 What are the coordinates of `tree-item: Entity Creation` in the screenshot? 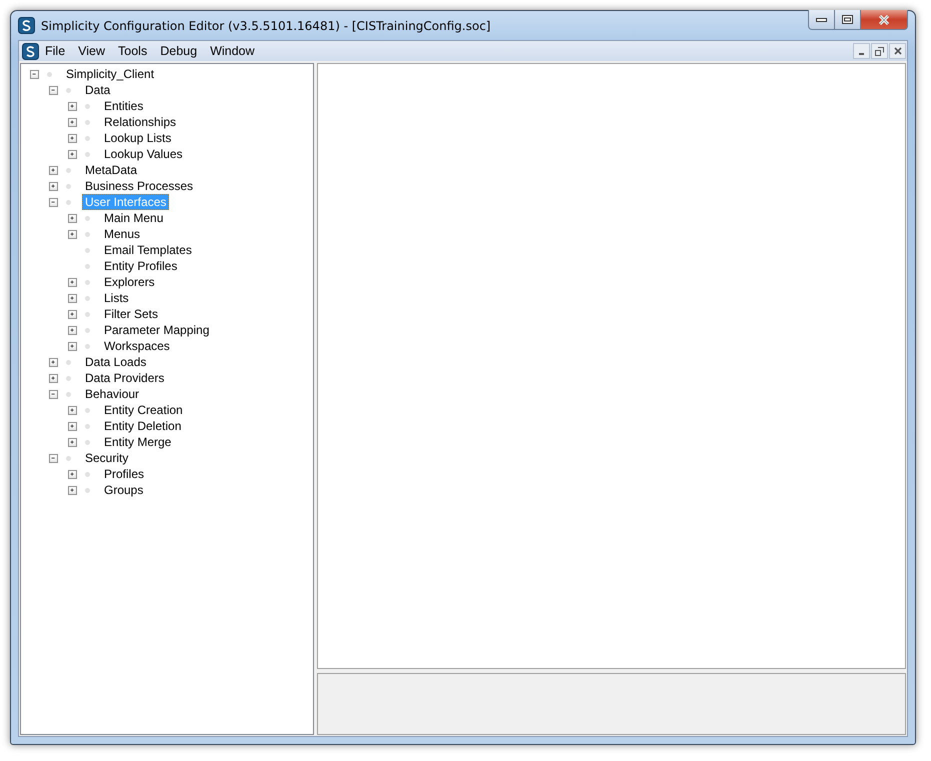 It's located at (143, 410).